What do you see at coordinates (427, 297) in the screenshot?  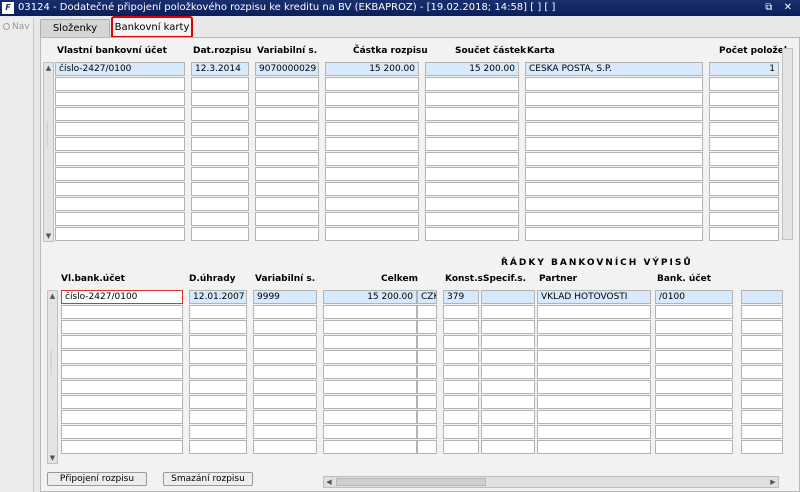 I see `cell-bot-c5-active: CZK` at bounding box center [427, 297].